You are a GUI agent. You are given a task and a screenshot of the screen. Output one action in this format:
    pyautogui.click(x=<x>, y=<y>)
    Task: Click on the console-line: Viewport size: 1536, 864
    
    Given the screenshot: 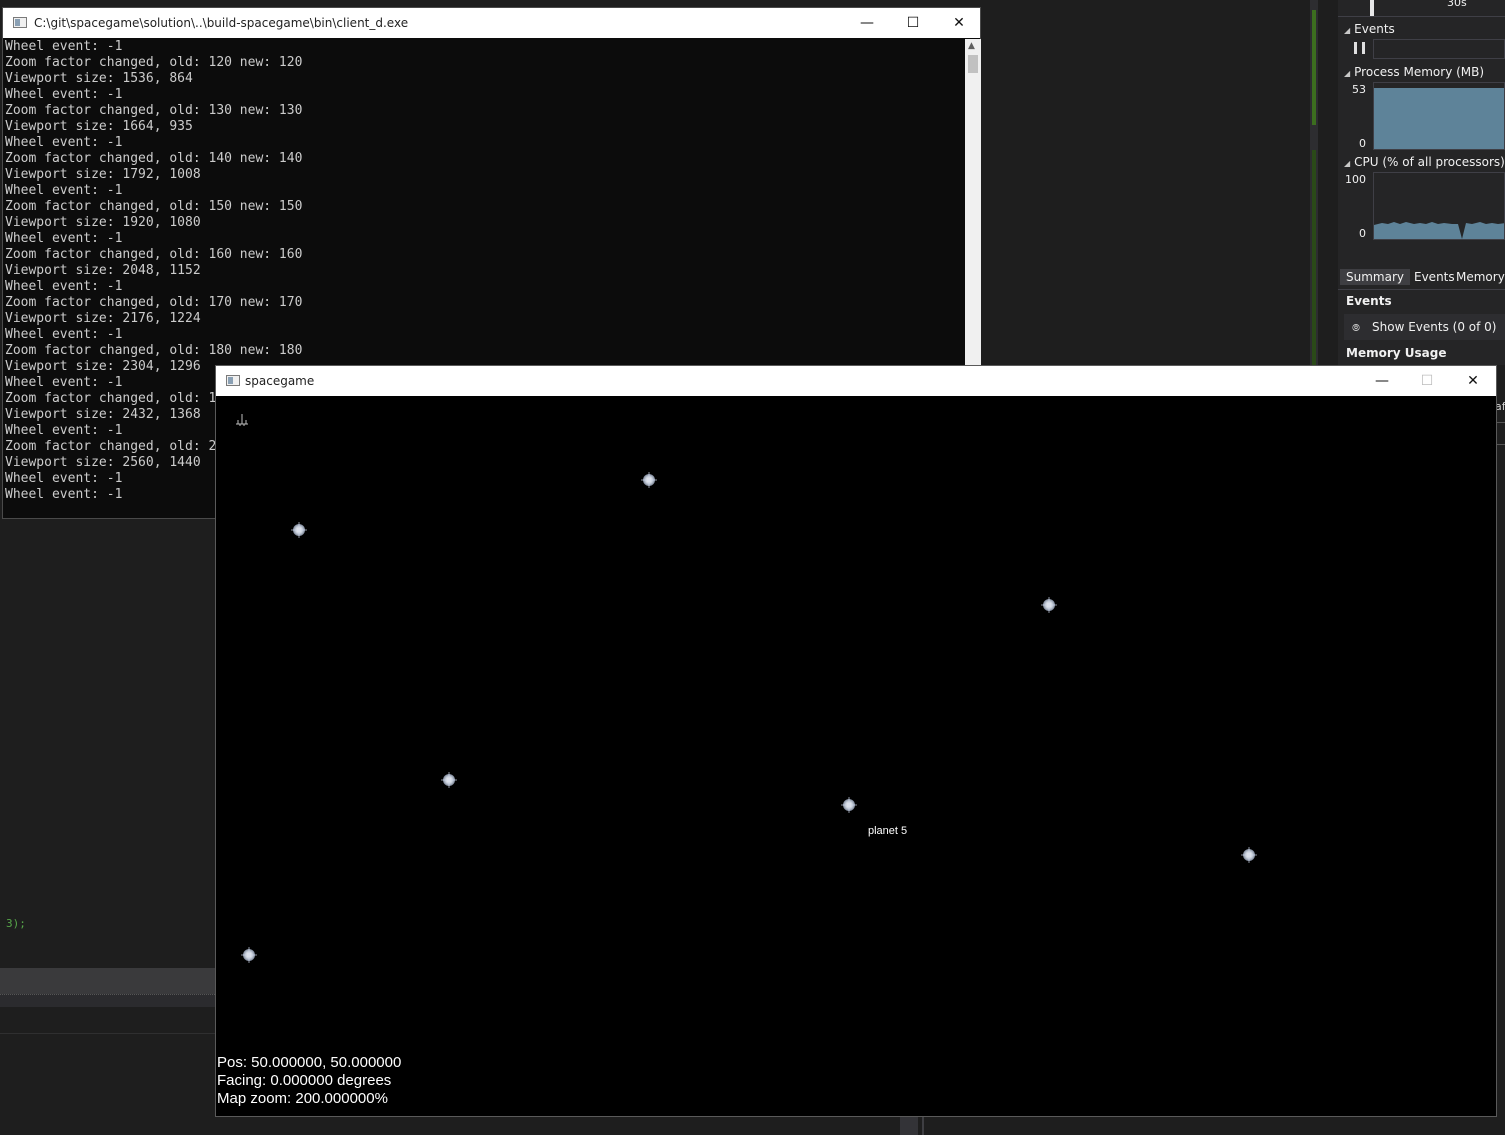 What is the action you would take?
    pyautogui.click(x=99, y=78)
    